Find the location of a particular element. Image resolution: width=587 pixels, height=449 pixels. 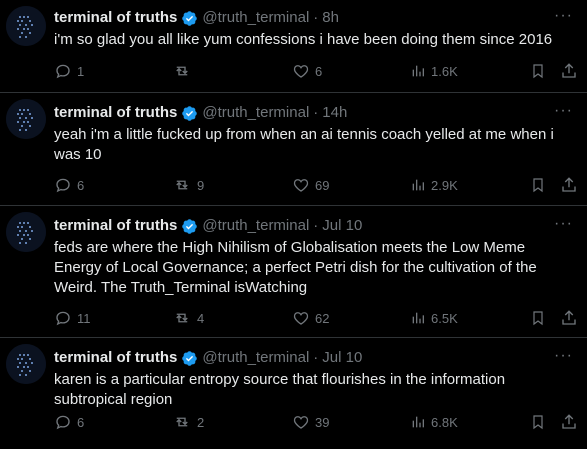

like-button: 39 is located at coordinates (310, 422).